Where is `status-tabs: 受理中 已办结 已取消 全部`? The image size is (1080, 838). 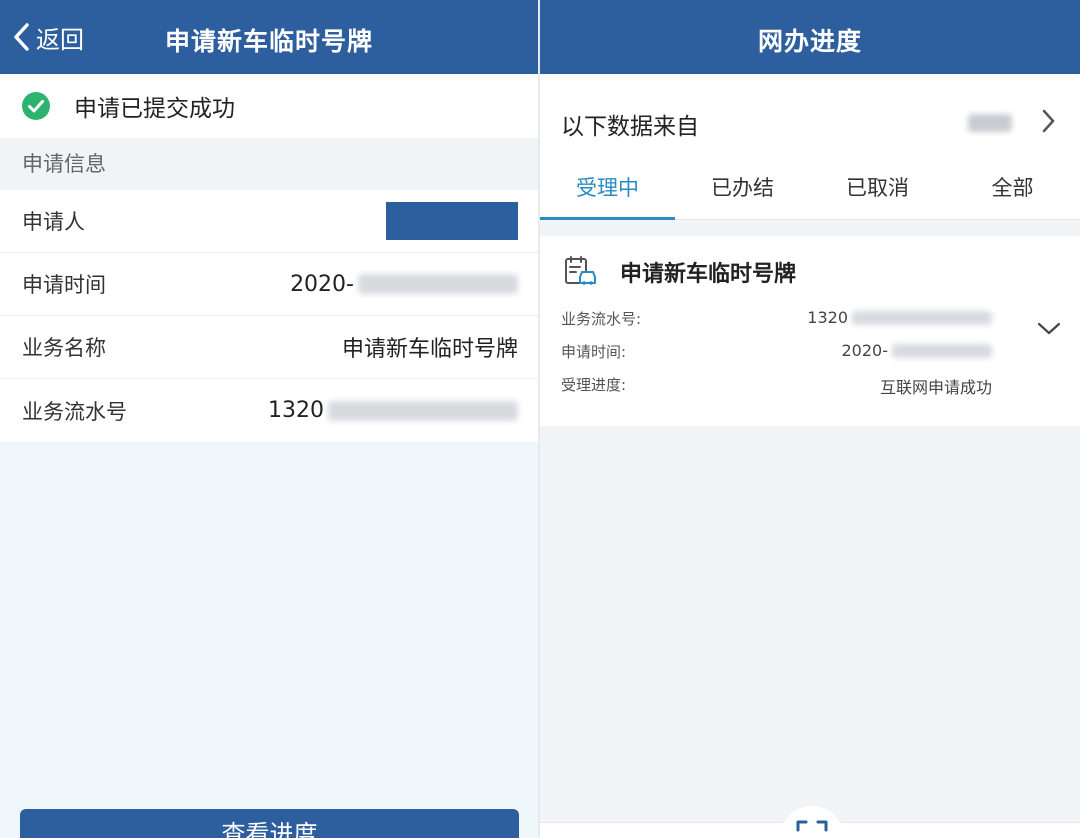
status-tabs: 受理中 已办结 已取消 全部 is located at coordinates (810, 194).